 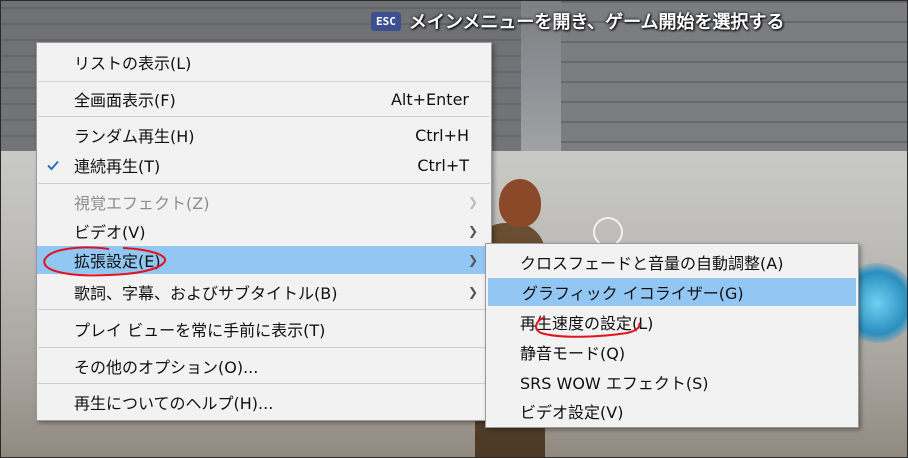 What do you see at coordinates (672, 292) in the screenshot?
I see `submenu-item-graphic-equalizer: グラフィック イコライザー(G)` at bounding box center [672, 292].